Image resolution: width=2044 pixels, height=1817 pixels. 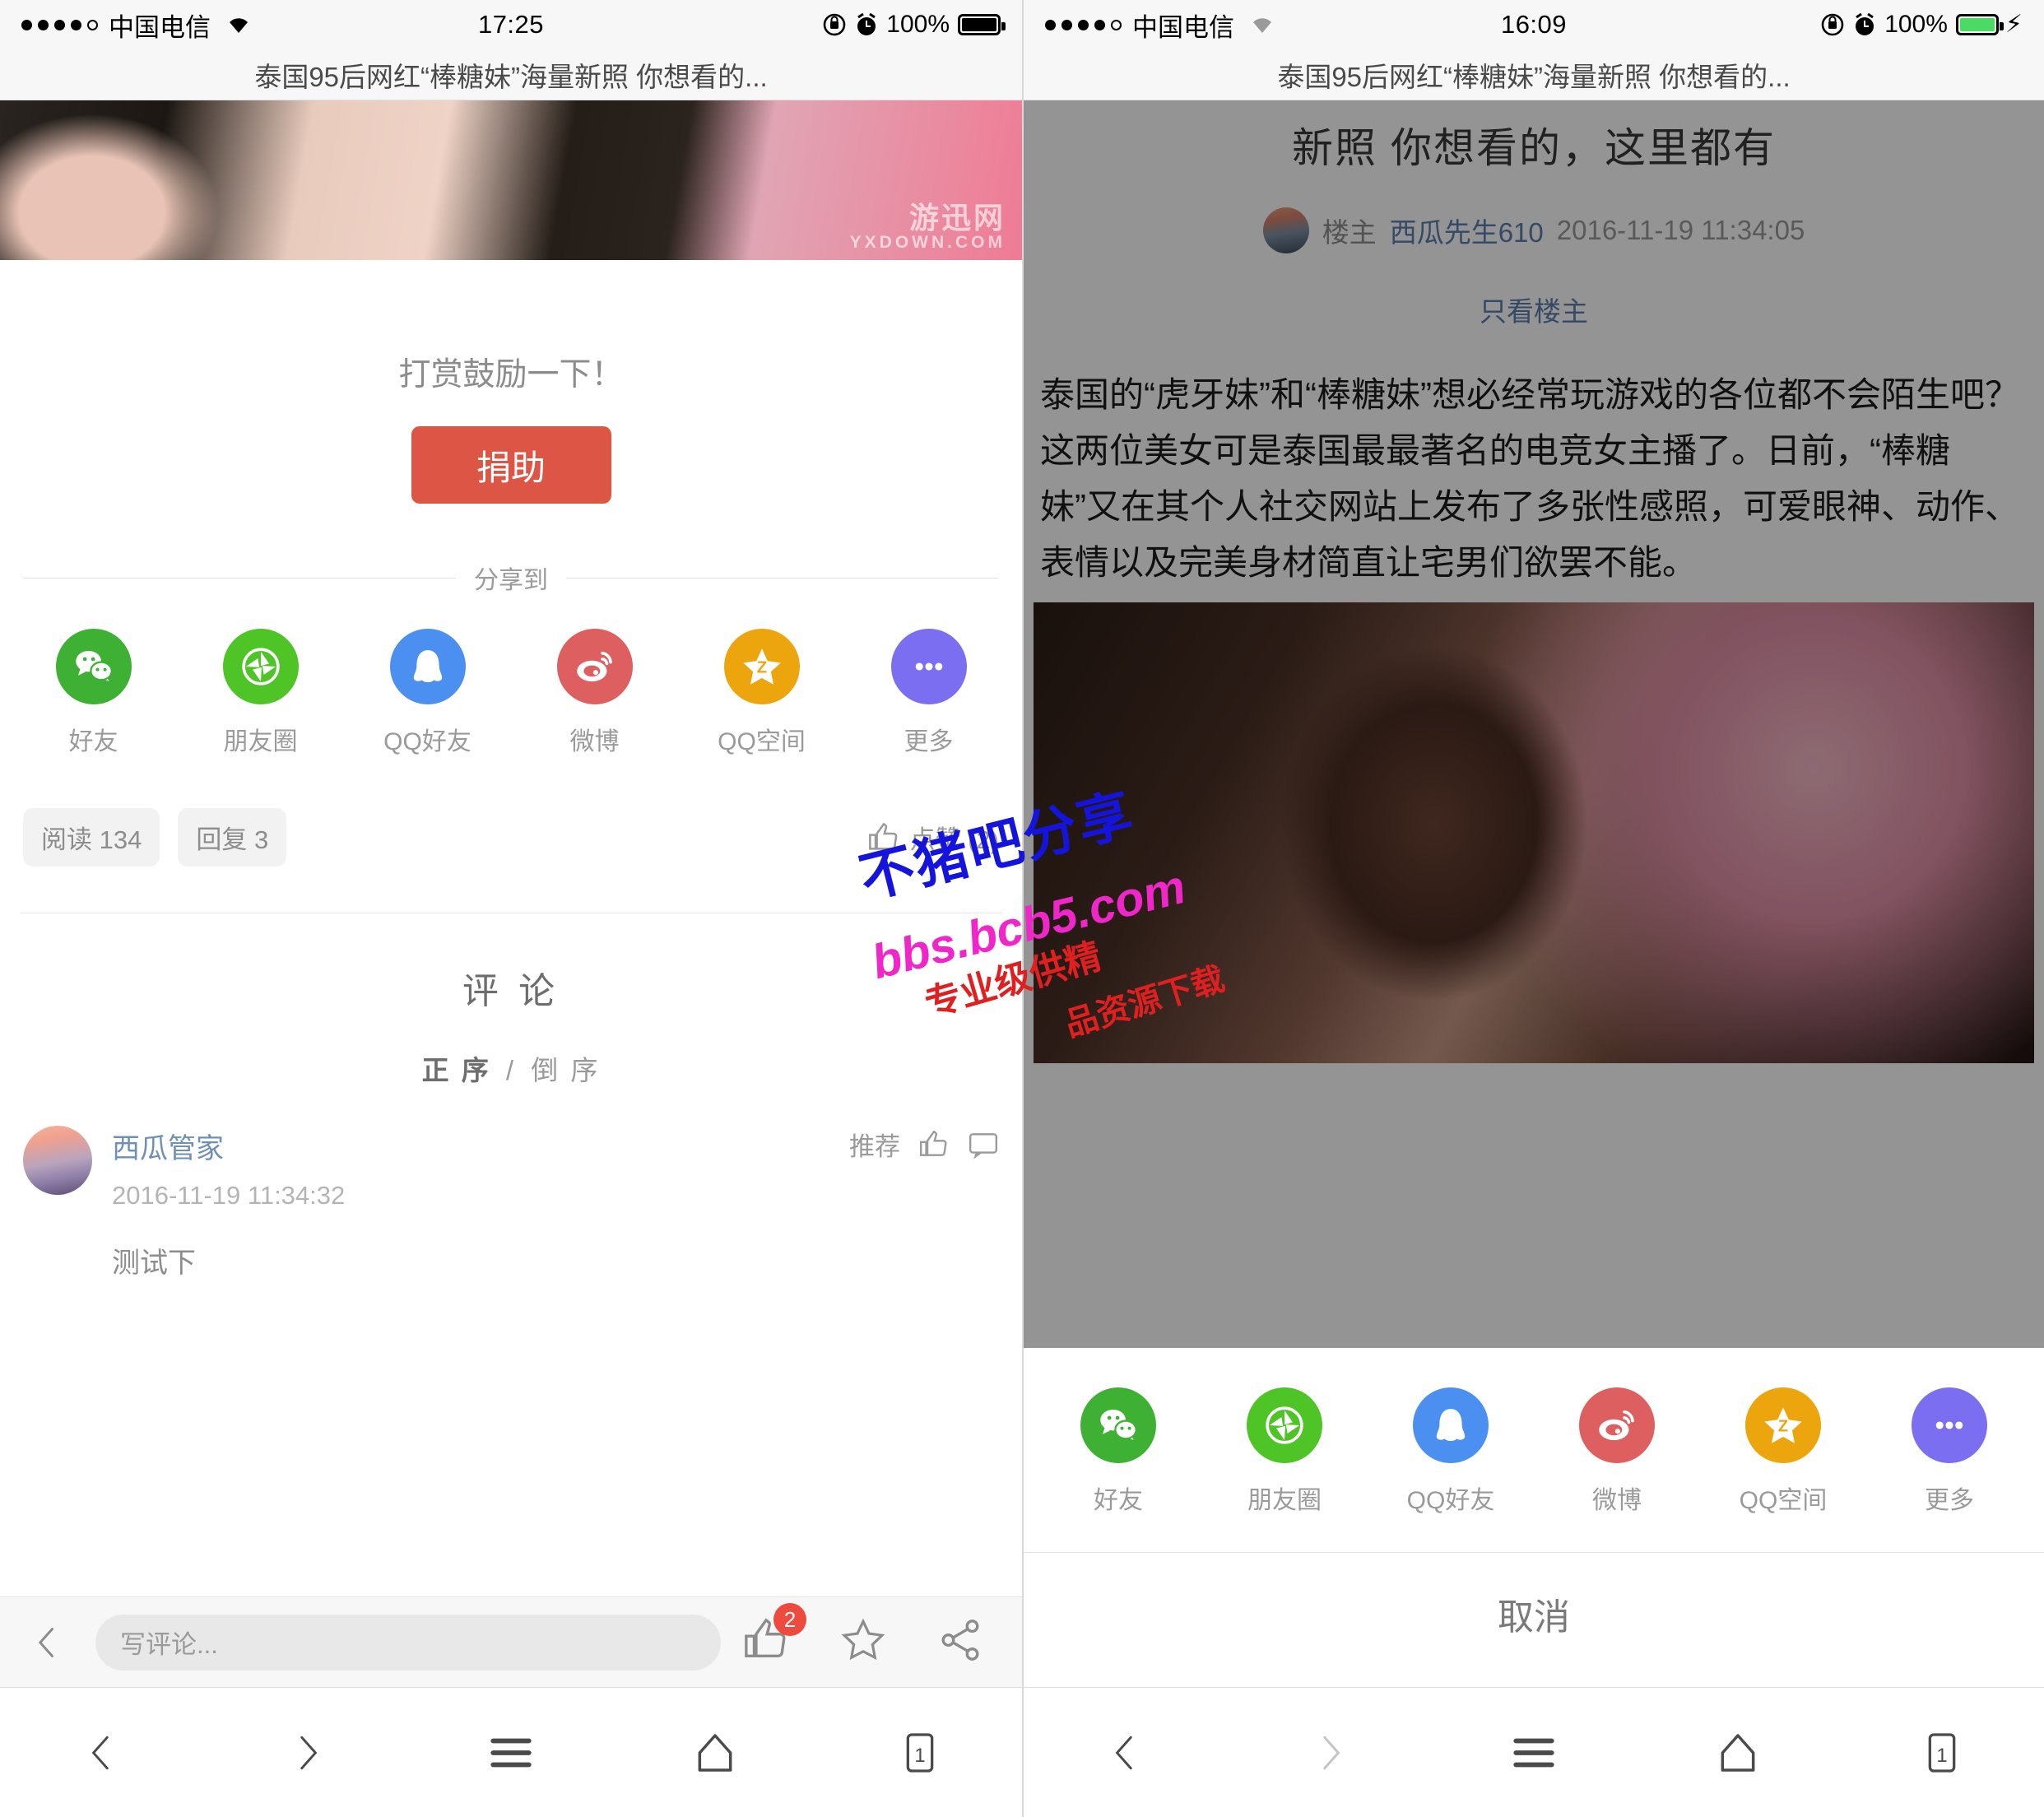 What do you see at coordinates (874, 1144) in the screenshot?
I see `recommend-button: 推荐` at bounding box center [874, 1144].